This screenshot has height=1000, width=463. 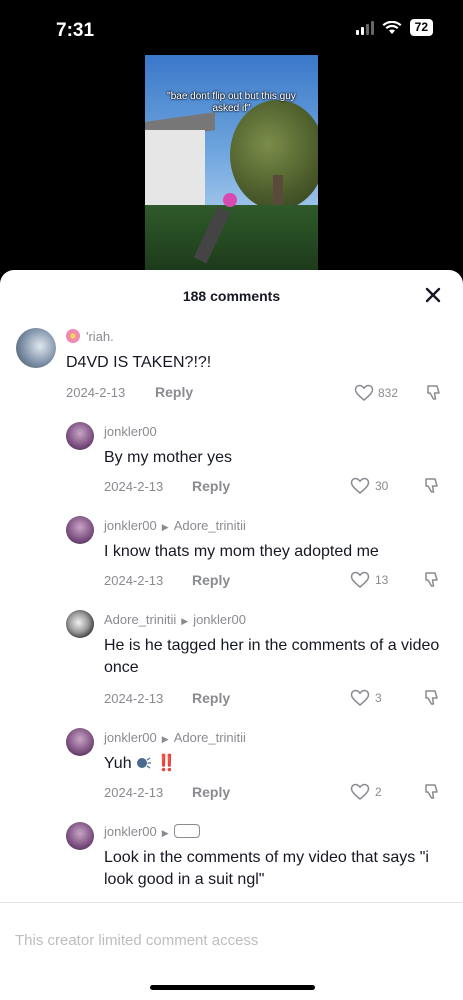 What do you see at coordinates (100, 336) in the screenshot?
I see `comment-username: 'riah.` at bounding box center [100, 336].